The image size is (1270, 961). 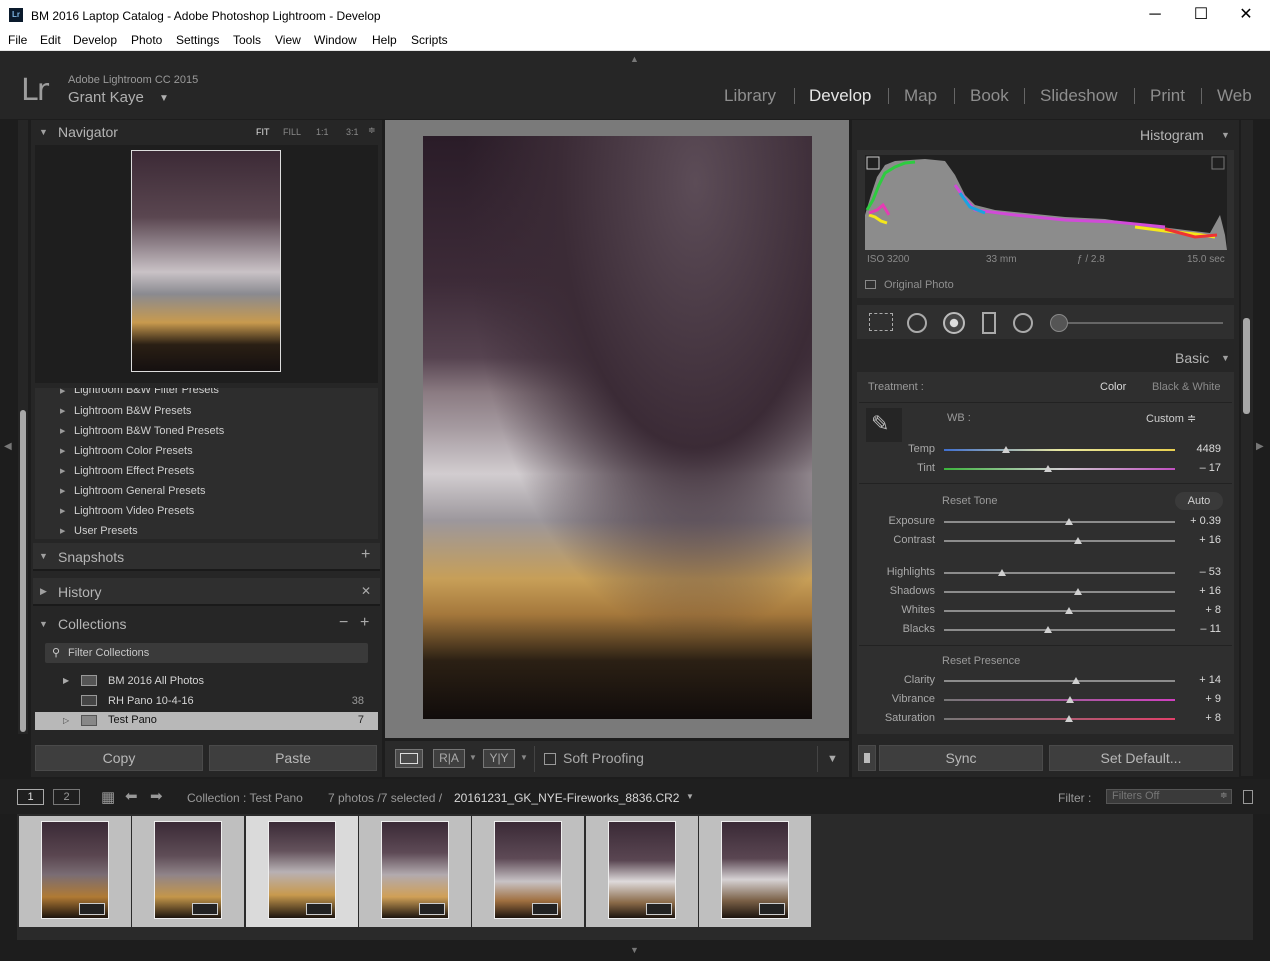 I want to click on add-snapshot-button: +, so click(x=365, y=555).